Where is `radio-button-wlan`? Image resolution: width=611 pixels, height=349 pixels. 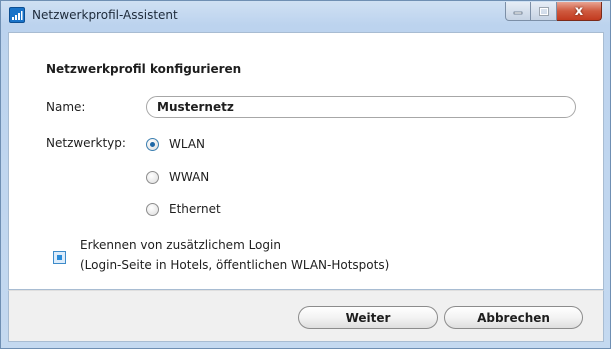 radio-button-wlan is located at coordinates (152, 144).